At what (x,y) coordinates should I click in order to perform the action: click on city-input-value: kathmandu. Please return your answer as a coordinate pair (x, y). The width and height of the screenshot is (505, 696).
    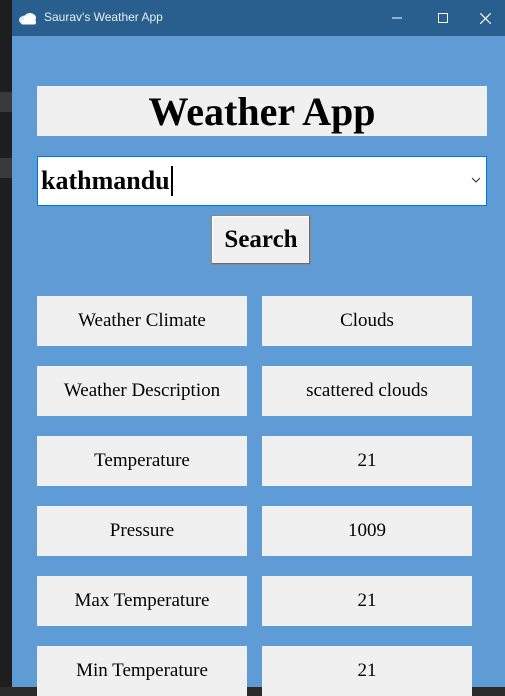
    Looking at the image, I should click on (107, 181).